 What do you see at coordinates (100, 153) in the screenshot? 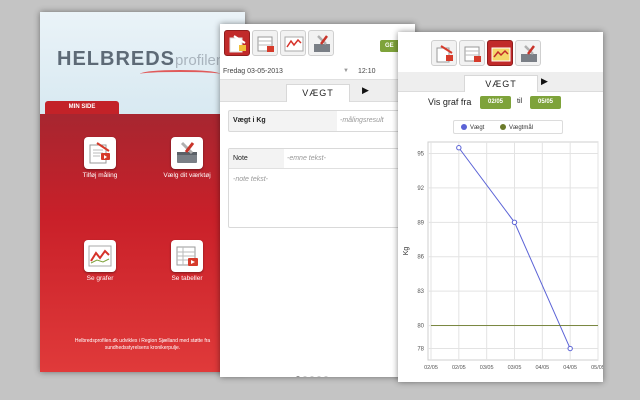
I see `add-measurement-icon` at bounding box center [100, 153].